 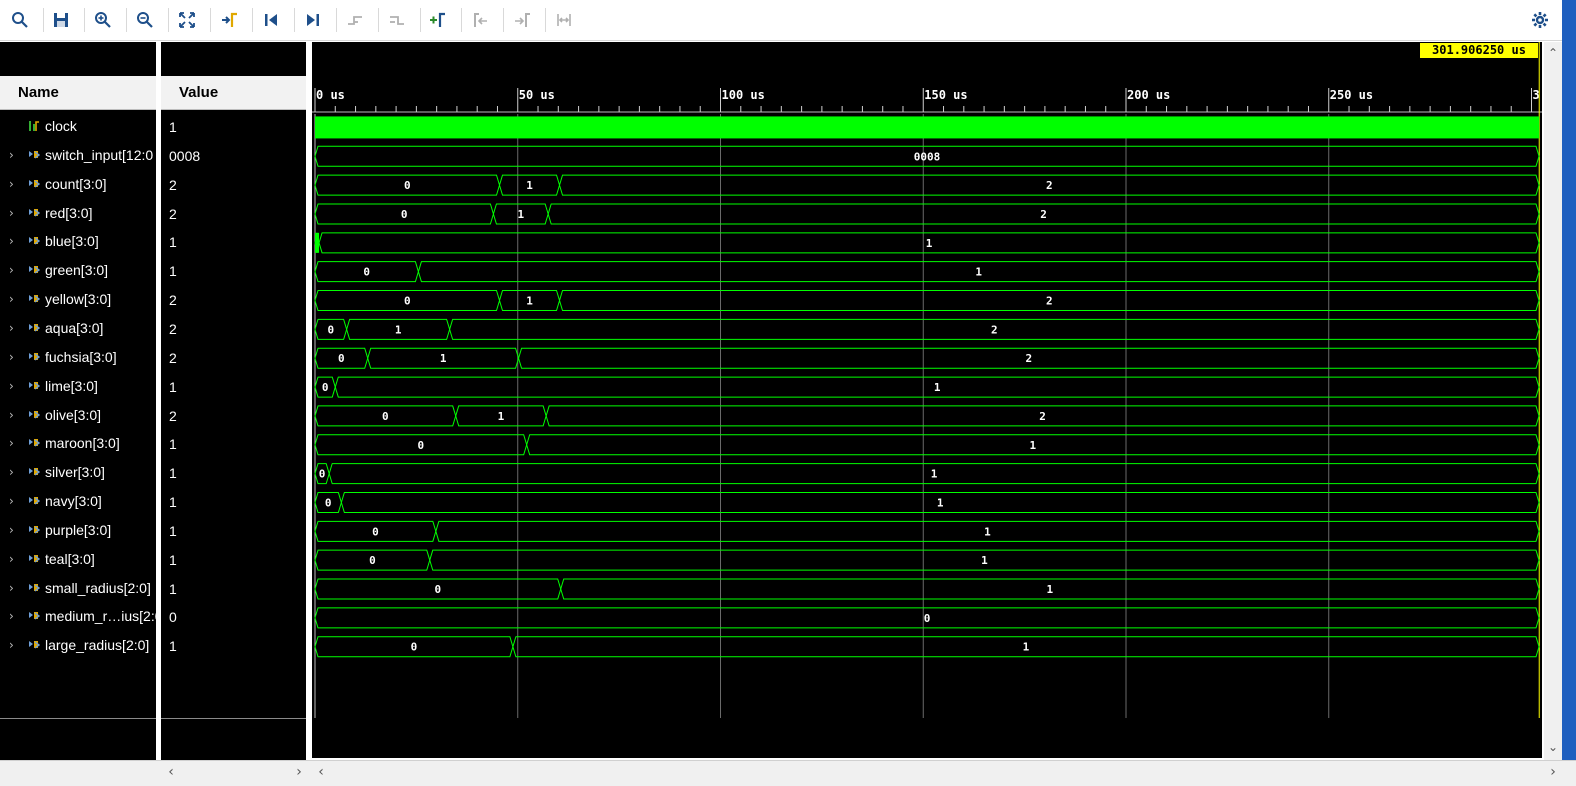 I want to click on settings-button, so click(x=1540, y=20).